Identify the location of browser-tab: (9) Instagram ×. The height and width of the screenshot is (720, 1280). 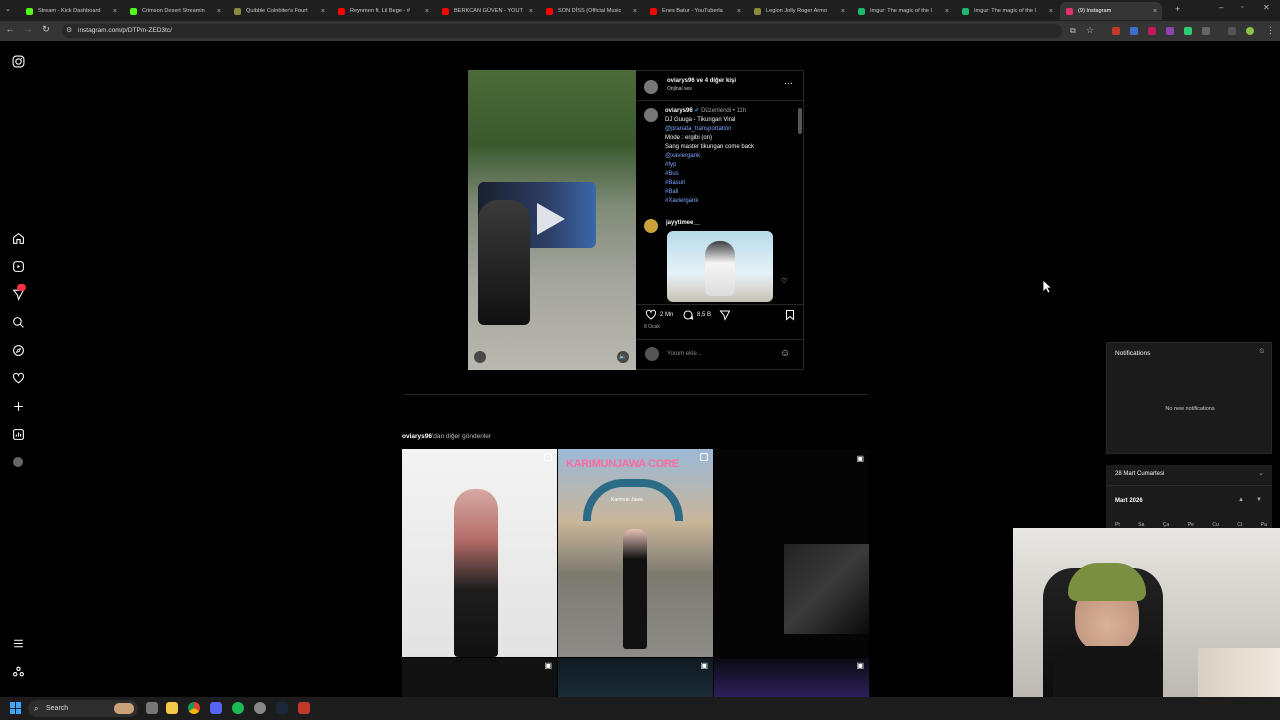
(1111, 11).